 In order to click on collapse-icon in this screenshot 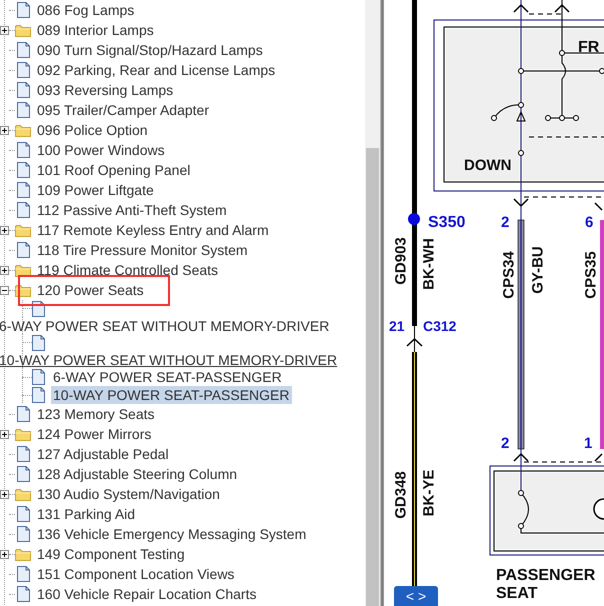, I will do `click(4, 290)`.